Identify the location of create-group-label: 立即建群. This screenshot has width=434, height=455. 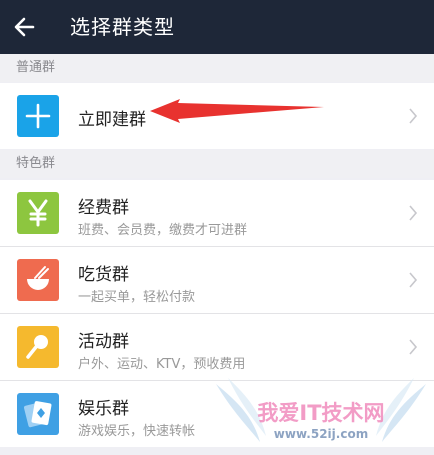
(112, 120).